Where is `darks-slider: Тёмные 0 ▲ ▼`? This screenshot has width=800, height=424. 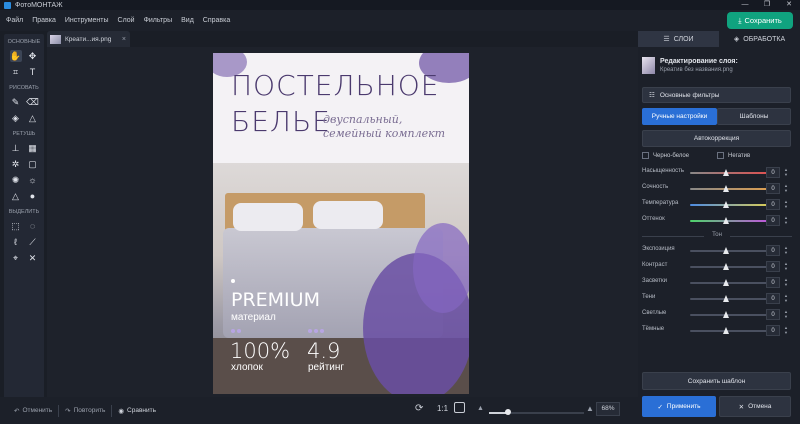 darks-slider: Тёмные 0 ▲ ▼ is located at coordinates (718, 331).